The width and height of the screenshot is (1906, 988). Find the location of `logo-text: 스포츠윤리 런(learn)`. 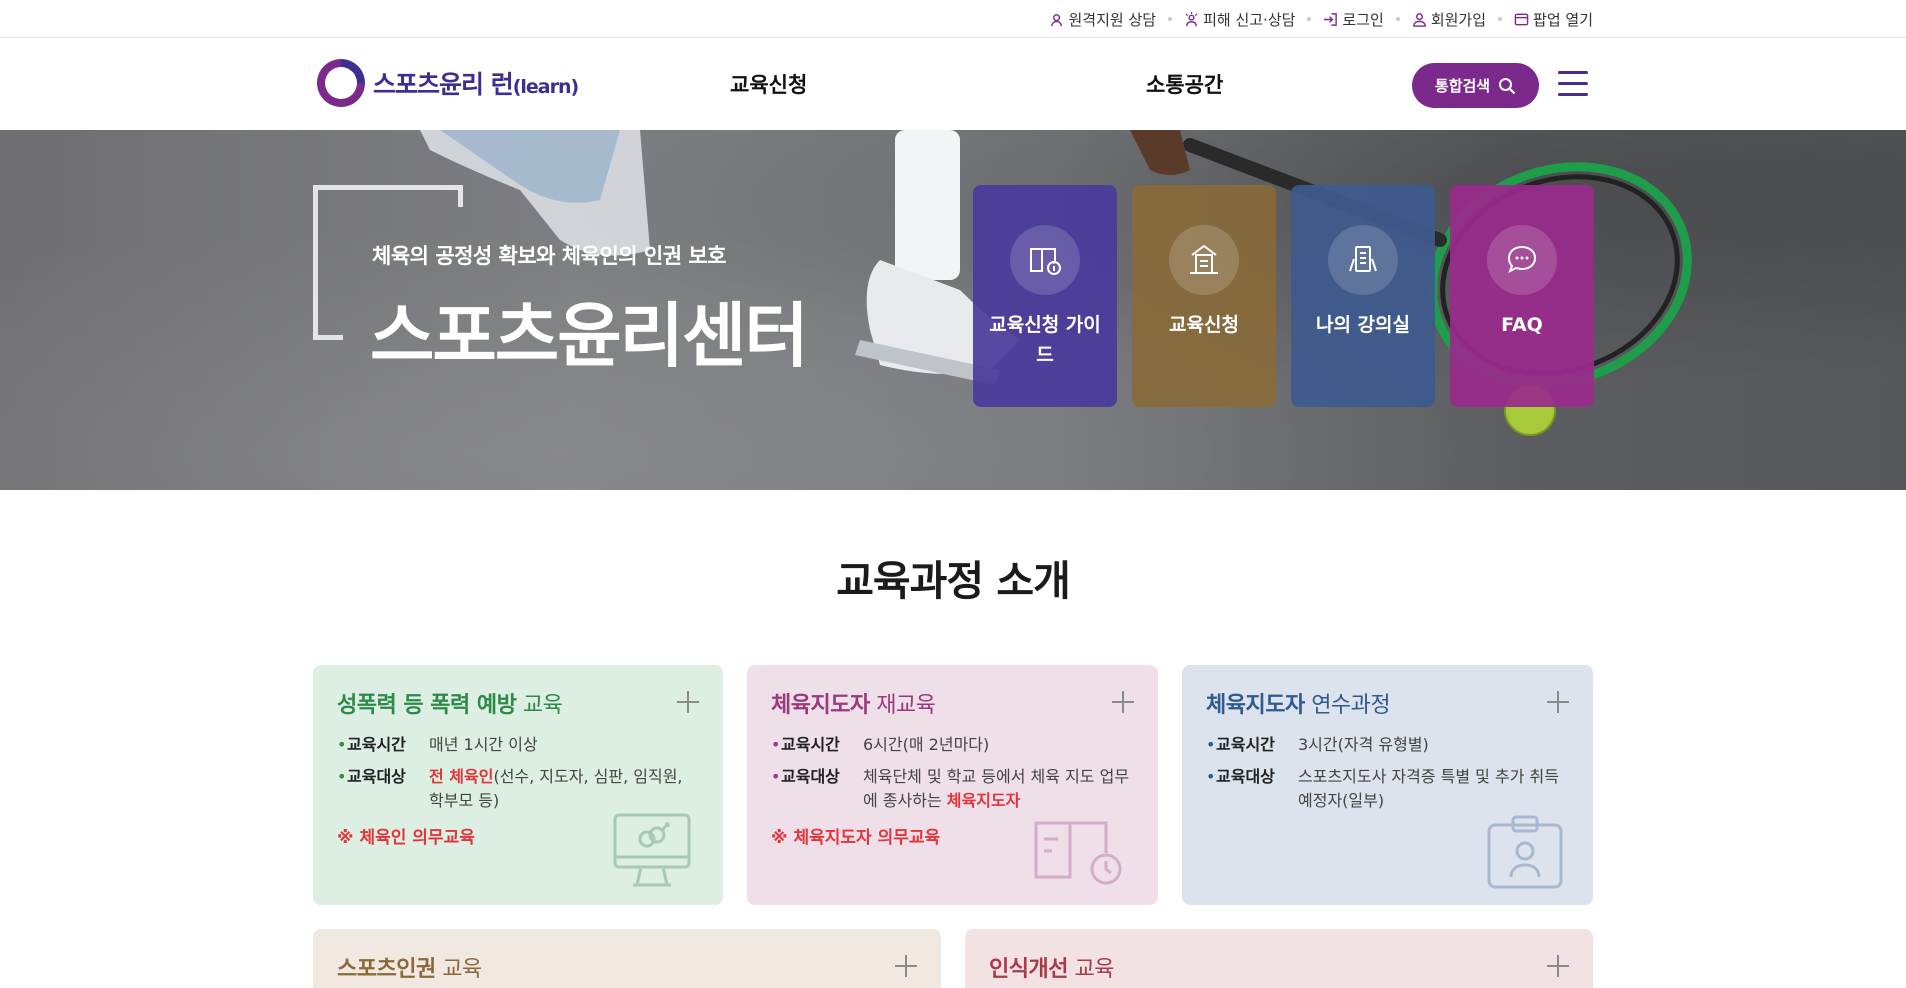

logo-text: 스포츠윤리 런(learn) is located at coordinates (476, 83).